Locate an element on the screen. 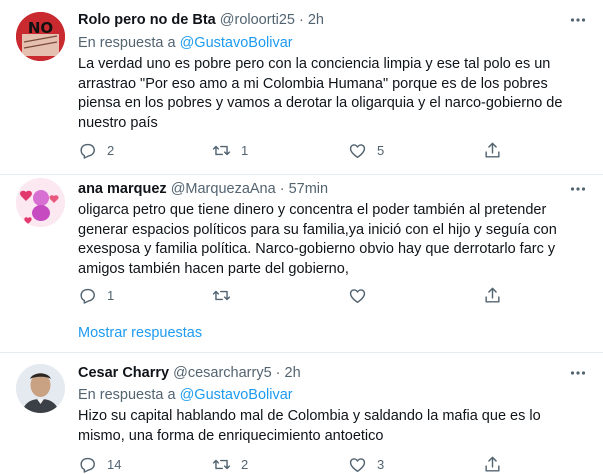  tweet-actions: 1 is located at coordinates (293, 295).